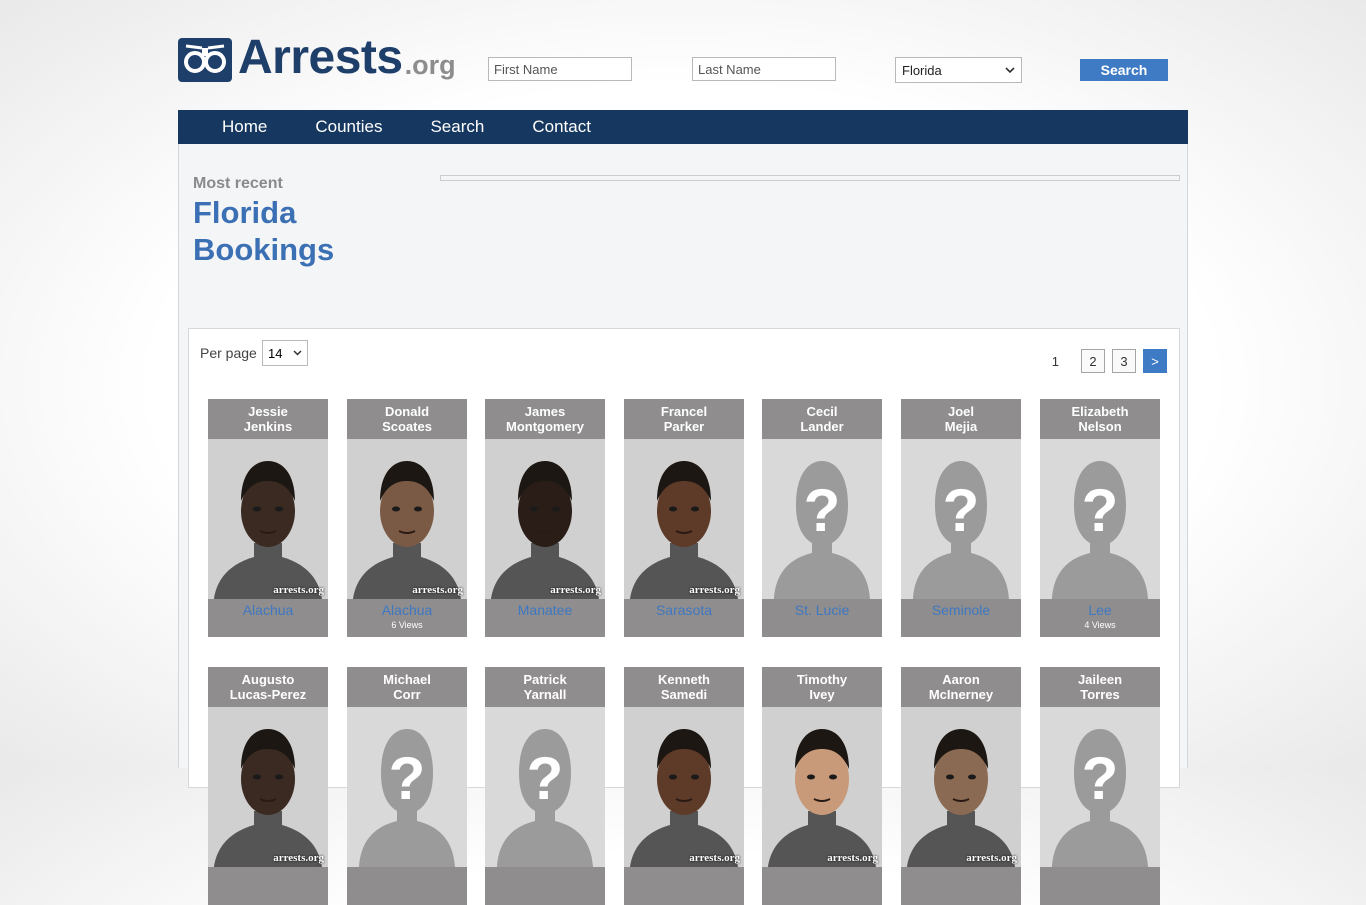 This screenshot has width=1366, height=905. I want to click on inmate-name: Cecil Lander, so click(822, 419).